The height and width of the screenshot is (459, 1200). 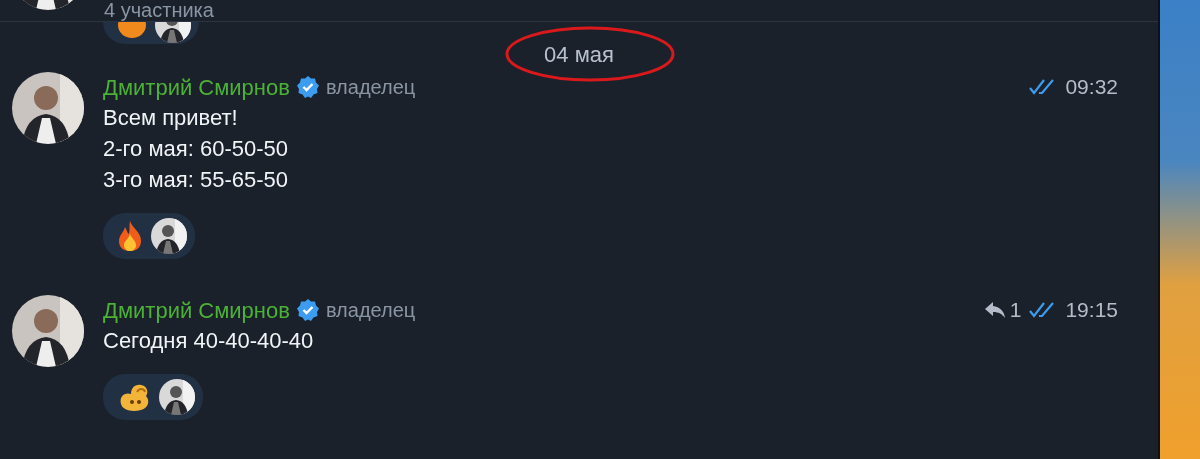 I want to click on message-text: Всем привет!, so click(x=171, y=118).